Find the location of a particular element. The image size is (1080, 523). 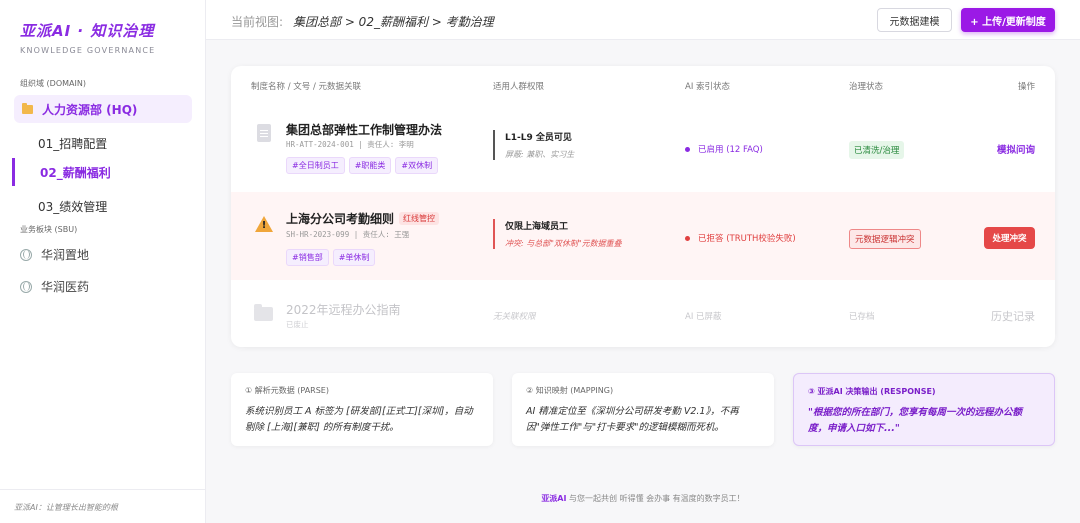

upload-policy-button: + 上传/更新制度 is located at coordinates (1008, 20).